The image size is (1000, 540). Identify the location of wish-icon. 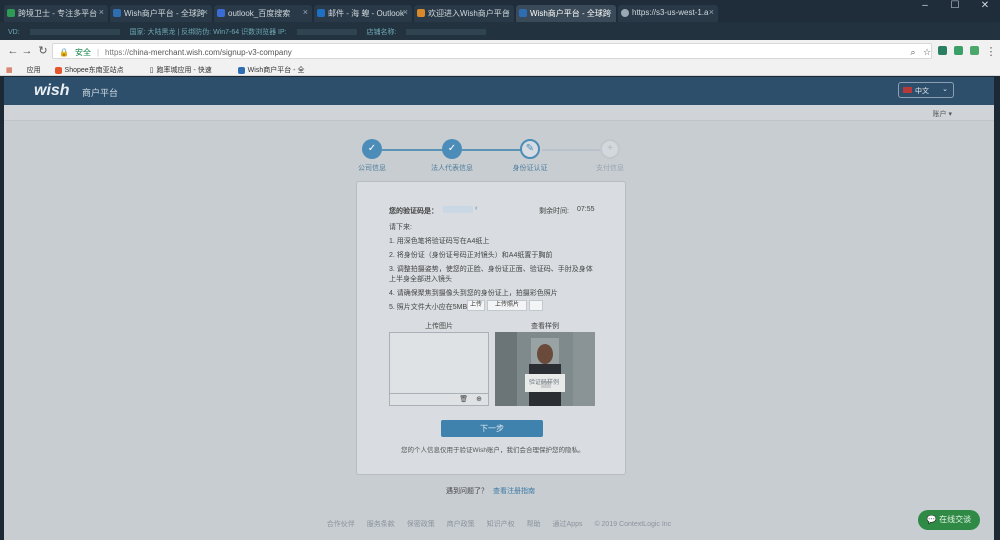
(241, 70).